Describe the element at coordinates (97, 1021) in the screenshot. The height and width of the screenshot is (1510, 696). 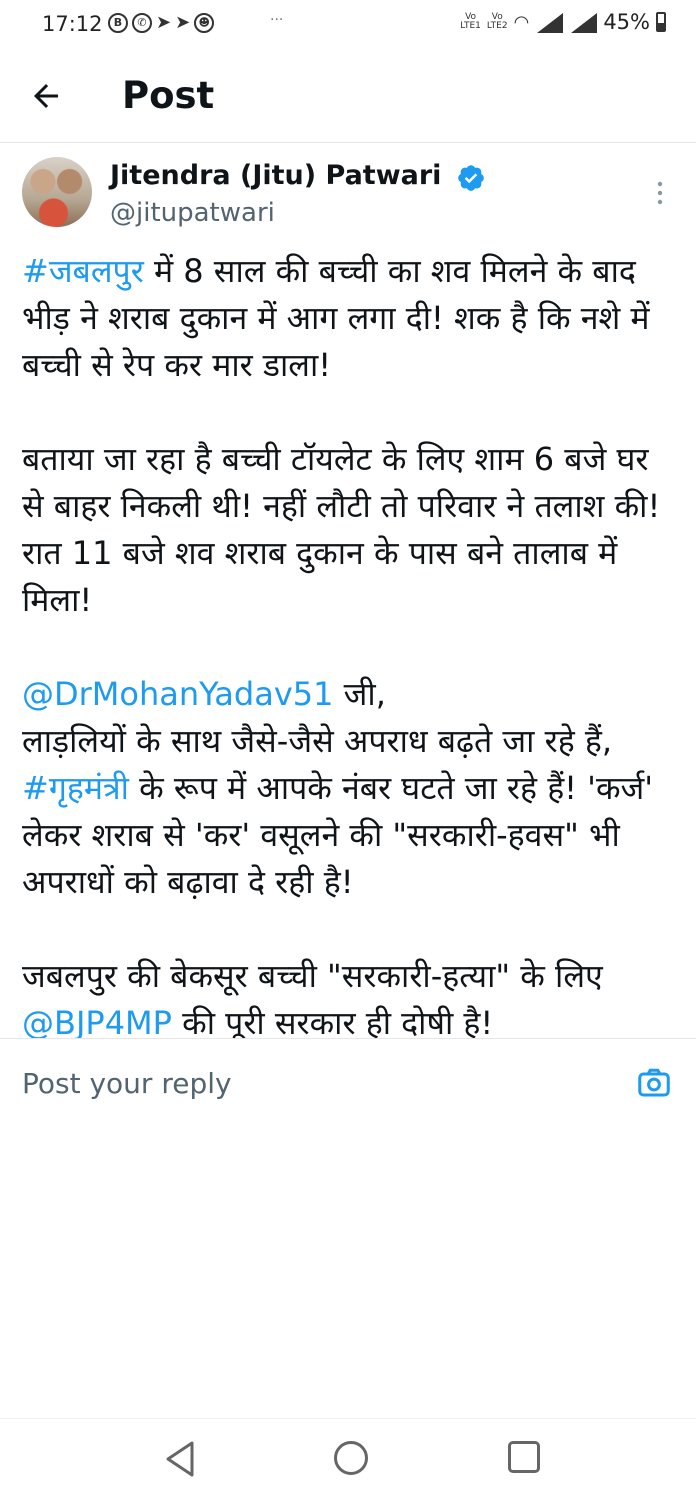
I see `post-link: @BJP4MP` at that location.